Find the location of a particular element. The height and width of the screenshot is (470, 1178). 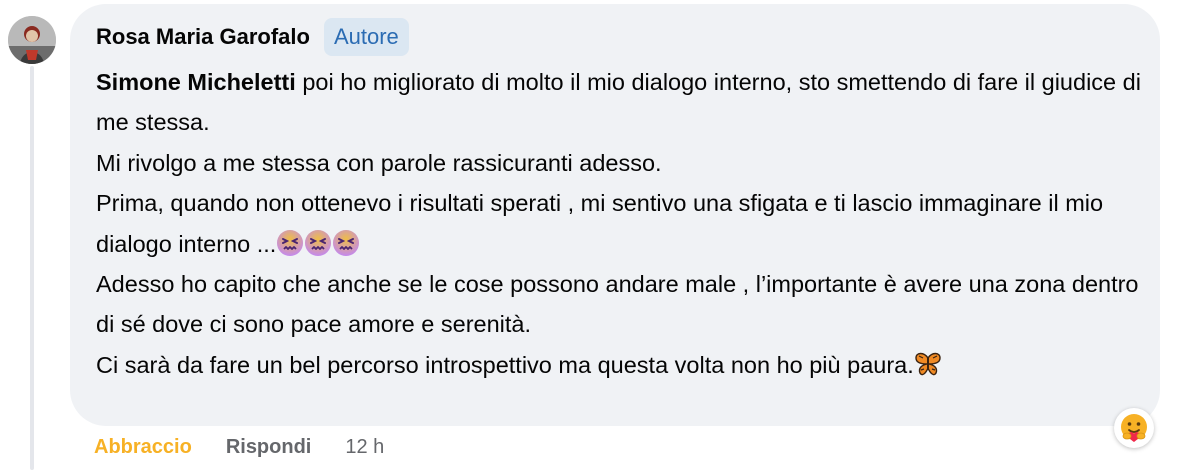

comment-actions: Abbraccio Rispondi 12 h is located at coordinates (239, 447).